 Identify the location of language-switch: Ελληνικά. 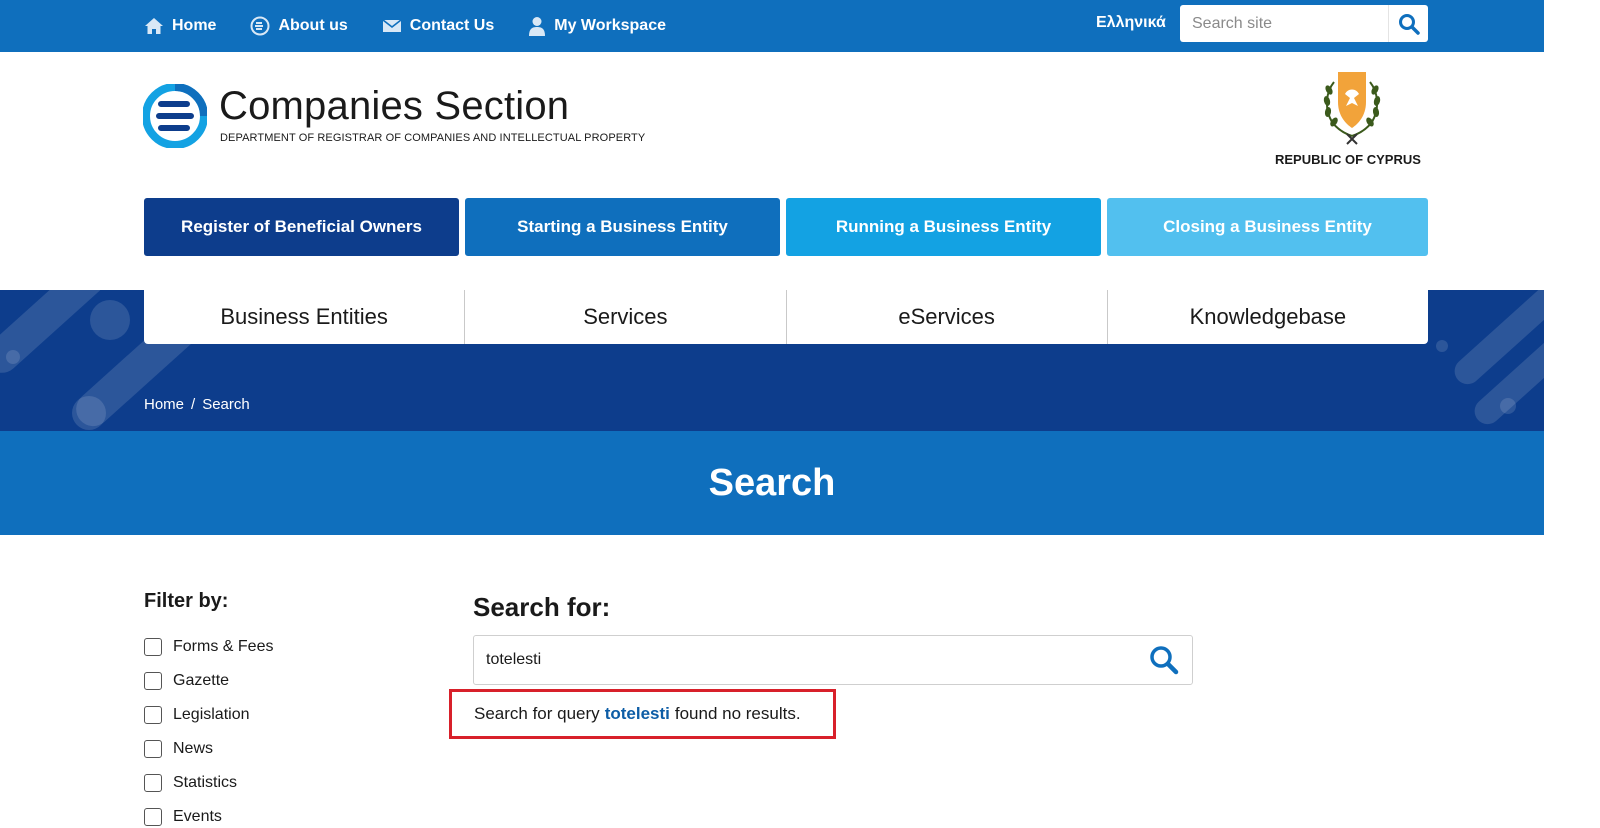
(1131, 23).